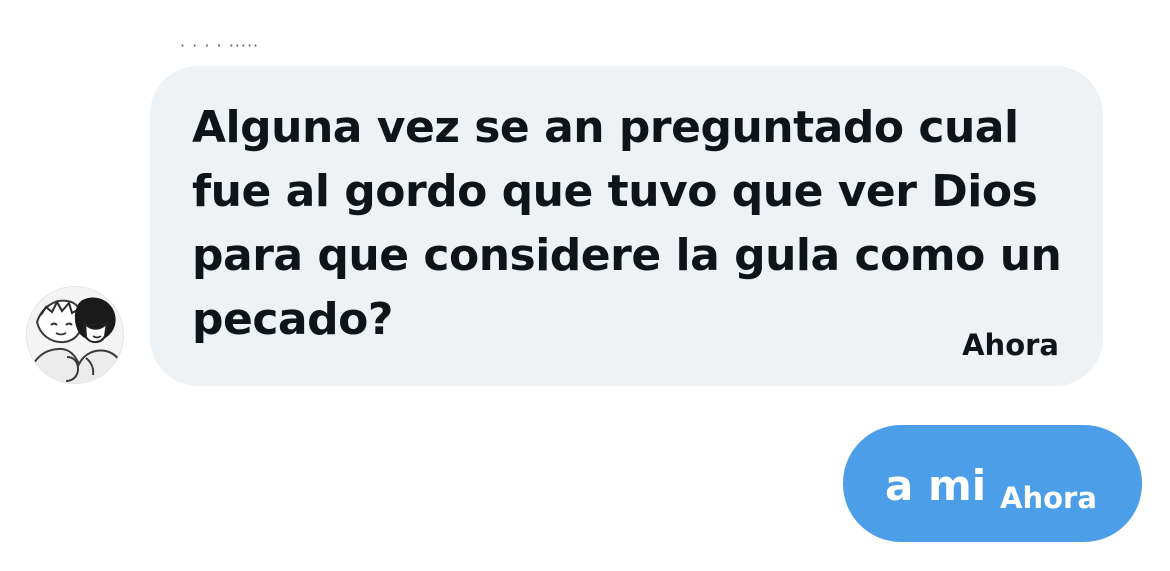 The image size is (1170, 571). What do you see at coordinates (265, 39) in the screenshot?
I see `cut-off-header-text: · · · · ·····` at bounding box center [265, 39].